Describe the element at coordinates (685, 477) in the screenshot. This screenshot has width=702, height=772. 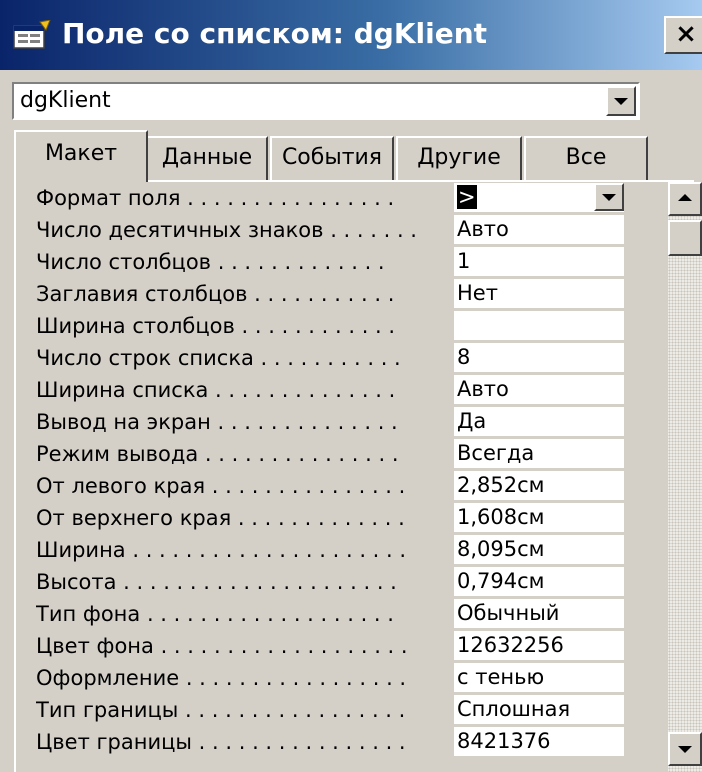
I see `vertical-scrollbar` at that location.